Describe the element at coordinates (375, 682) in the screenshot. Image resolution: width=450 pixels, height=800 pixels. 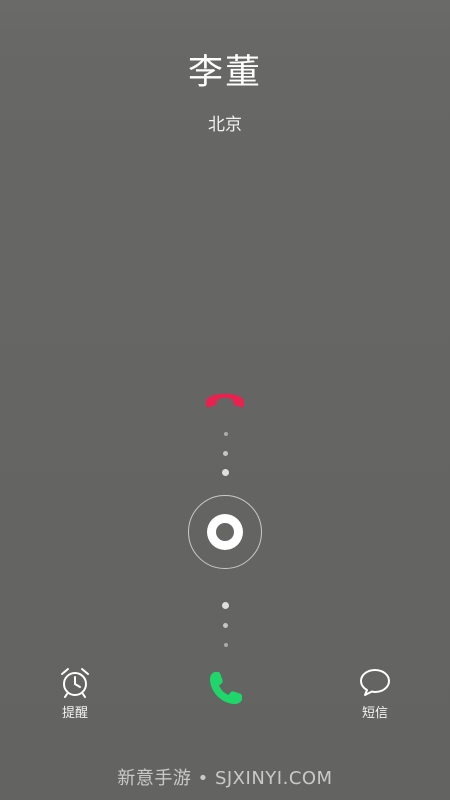
I see `chat-bubble-icon` at that location.